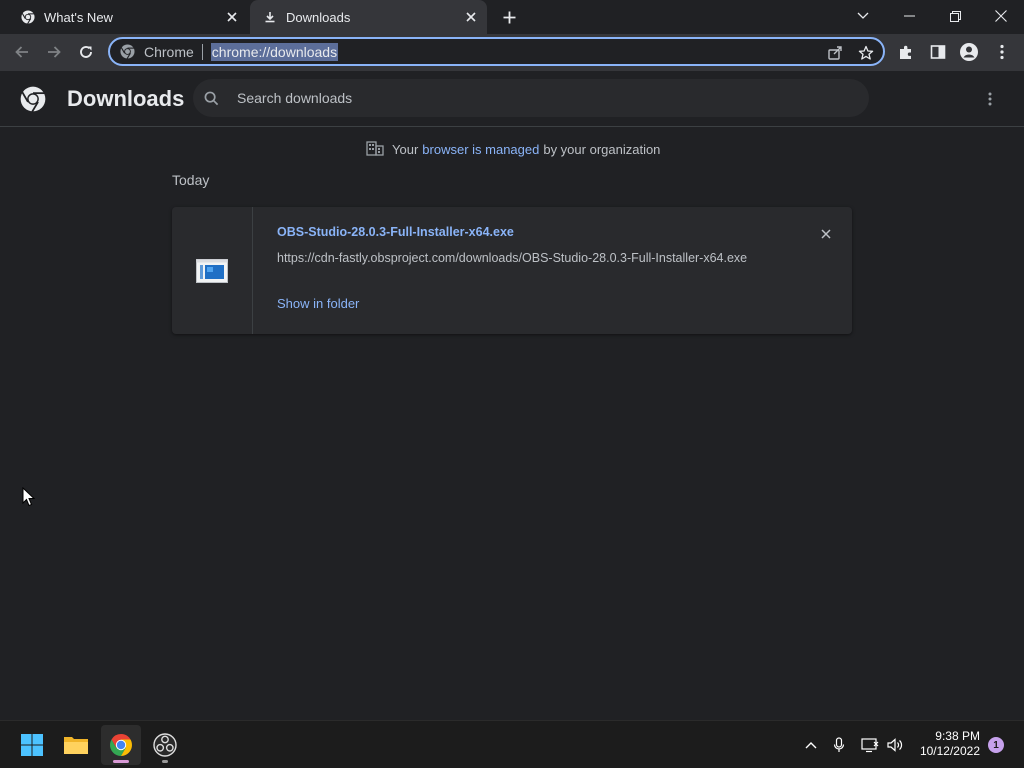  What do you see at coordinates (76, 745) in the screenshot?
I see `file-explorer-icon` at bounding box center [76, 745].